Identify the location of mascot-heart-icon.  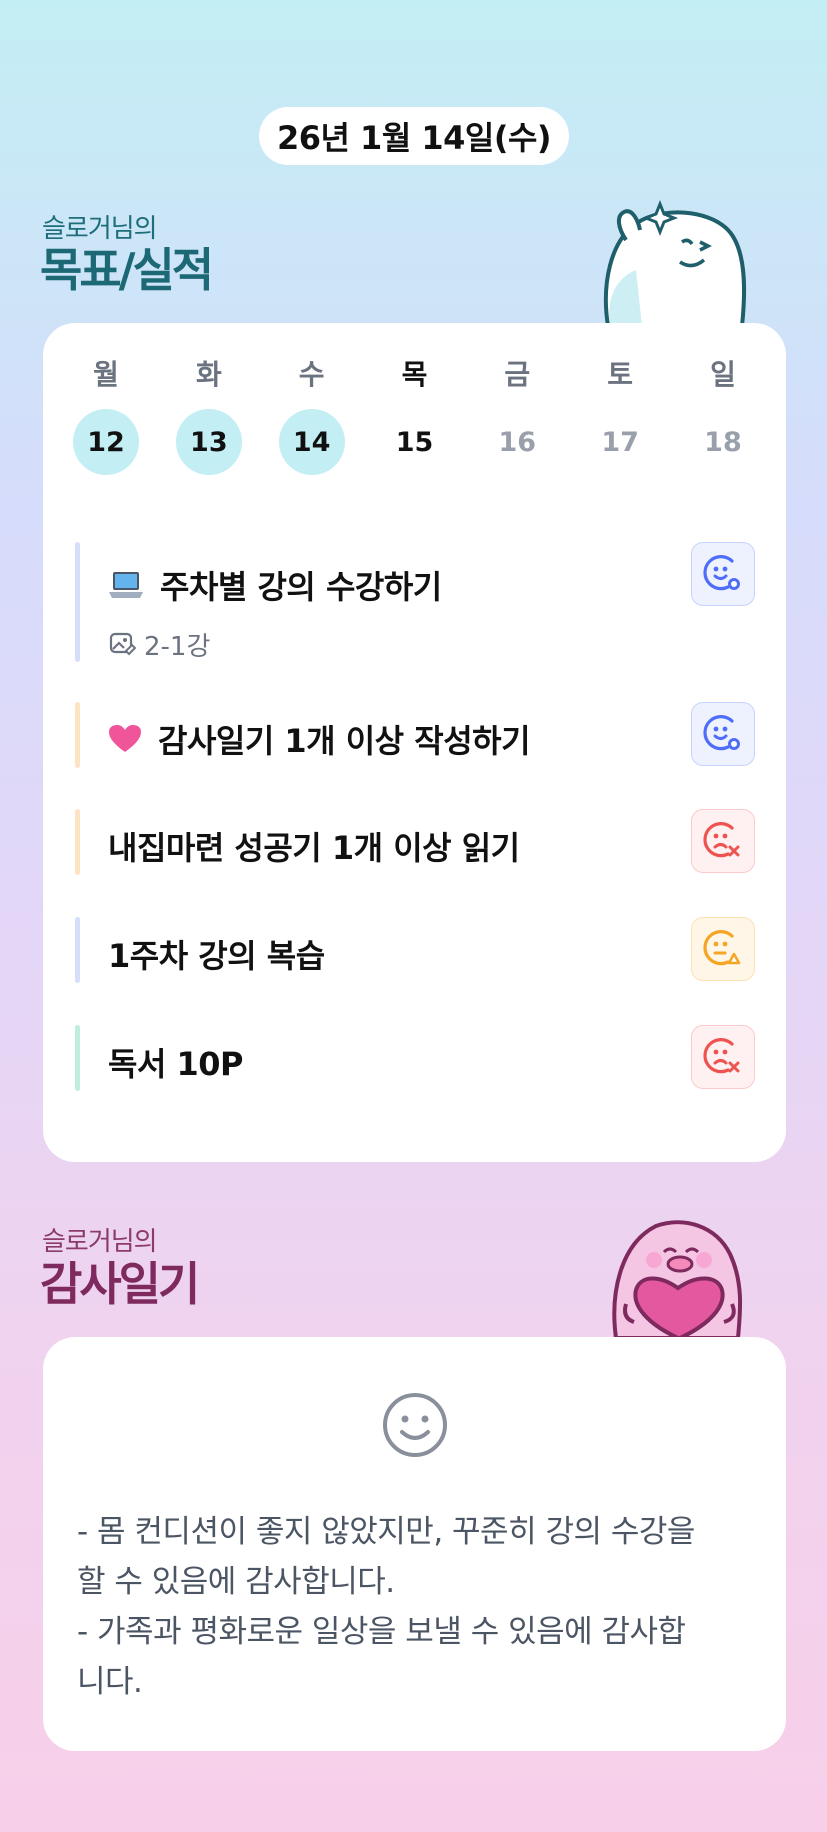
(677, 1279).